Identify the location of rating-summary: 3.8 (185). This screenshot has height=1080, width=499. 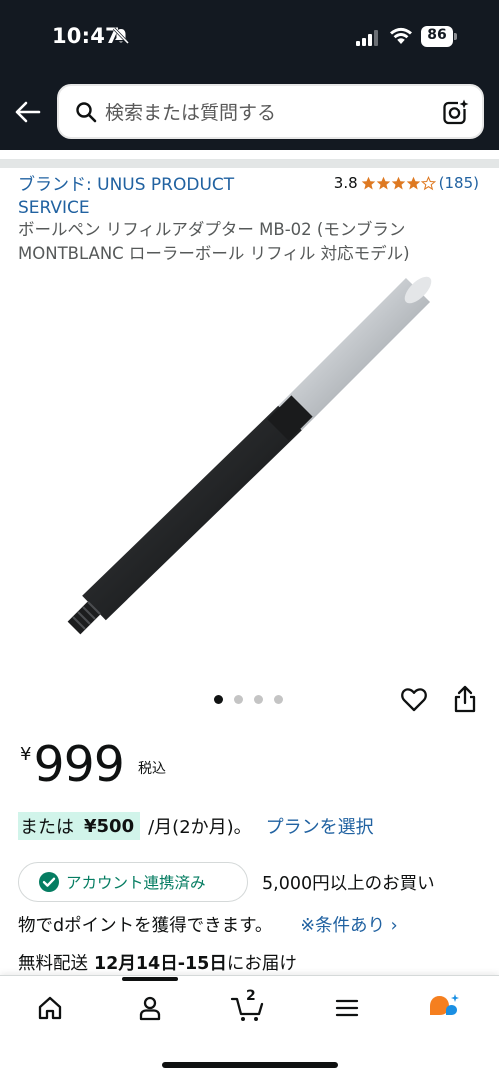
(406, 183).